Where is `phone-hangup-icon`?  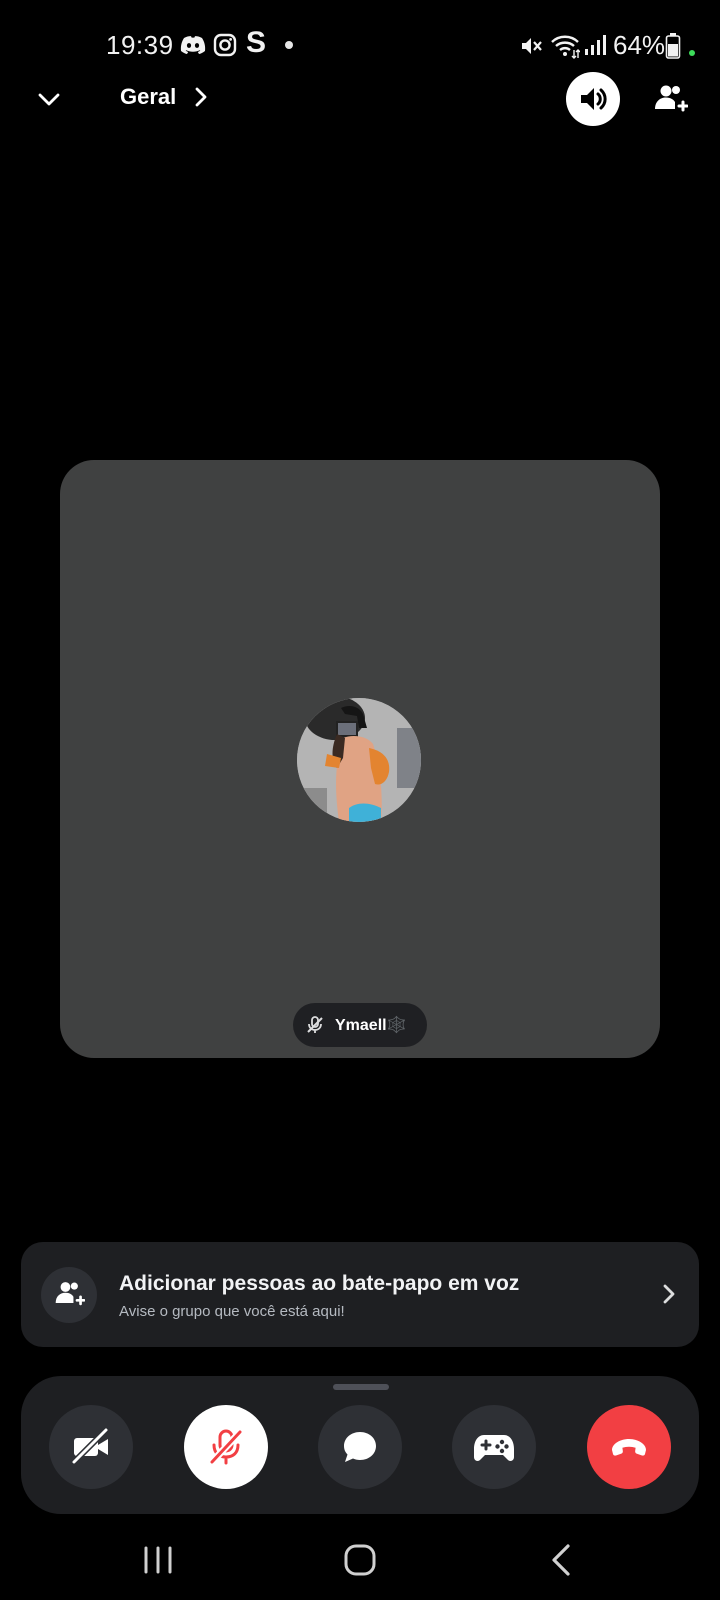
phone-hangup-icon is located at coordinates (629, 1447).